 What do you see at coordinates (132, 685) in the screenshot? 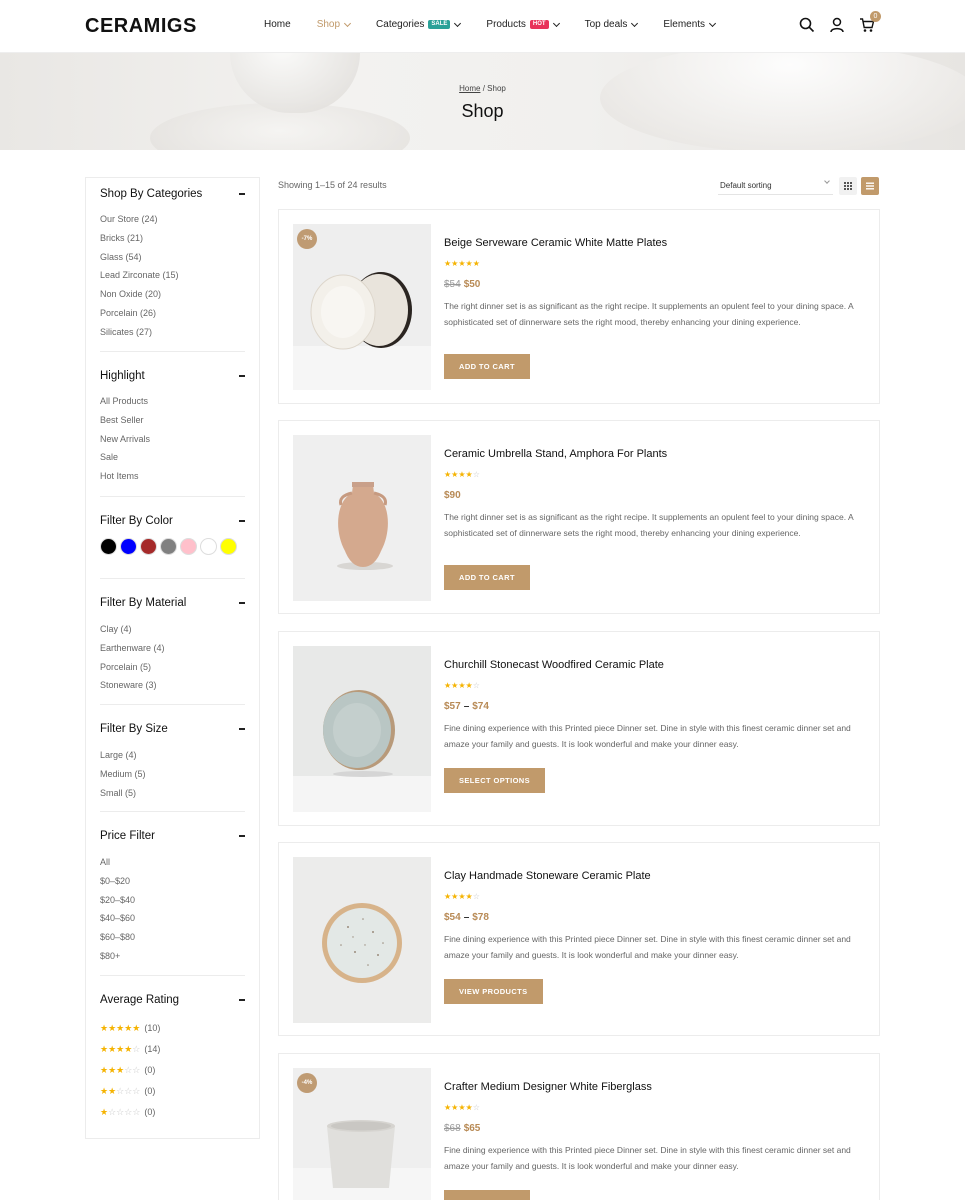
I see `material-item: Stoneware (3)` at bounding box center [132, 685].